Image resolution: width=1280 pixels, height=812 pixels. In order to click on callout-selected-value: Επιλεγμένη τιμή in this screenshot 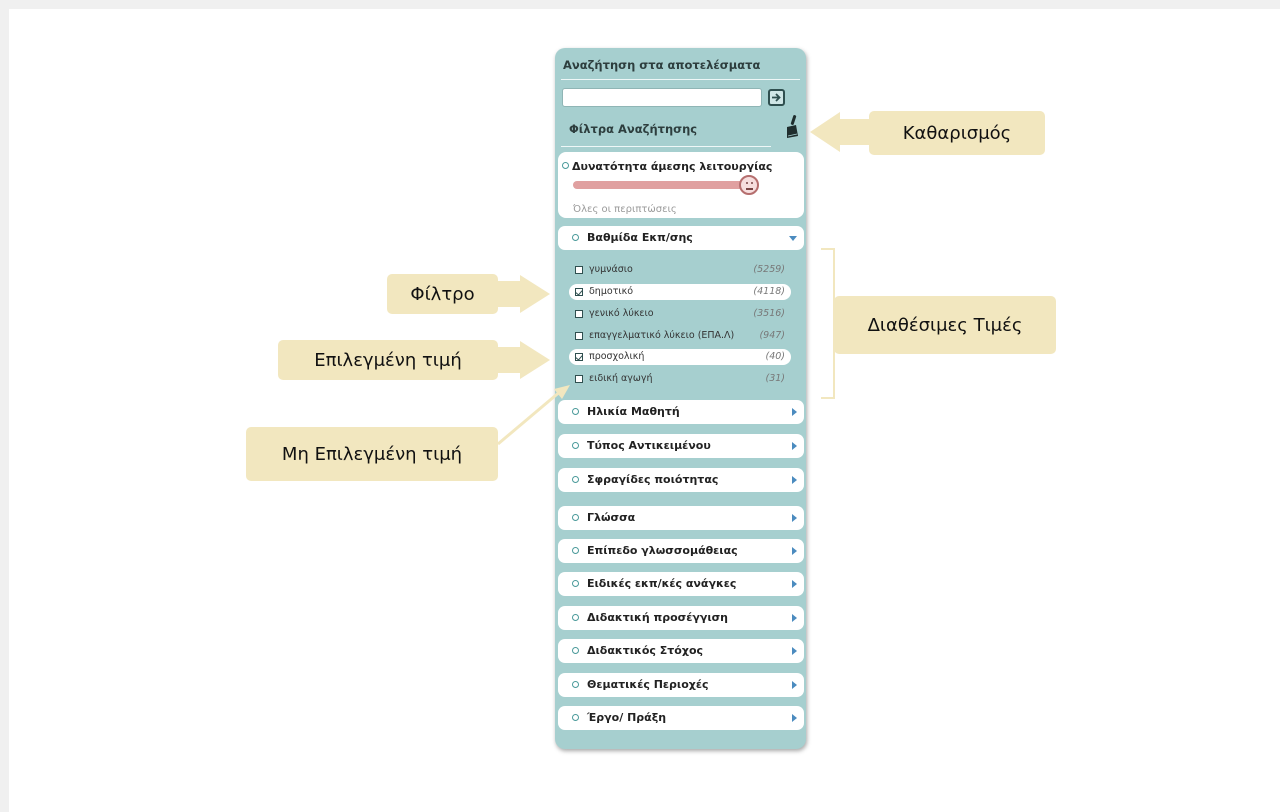, I will do `click(388, 360)`.